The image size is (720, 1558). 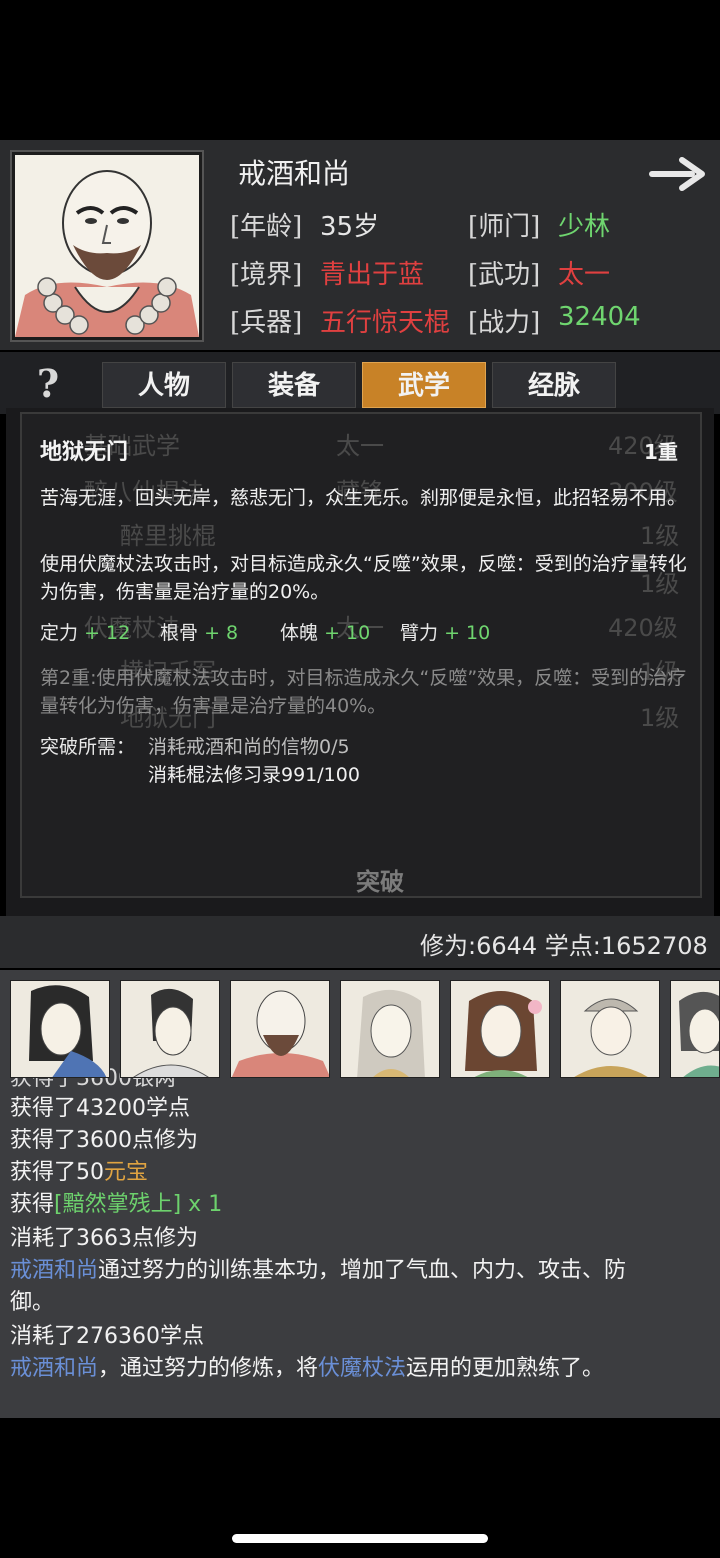 What do you see at coordinates (360, 1538) in the screenshot?
I see `home-indicator` at bounding box center [360, 1538].